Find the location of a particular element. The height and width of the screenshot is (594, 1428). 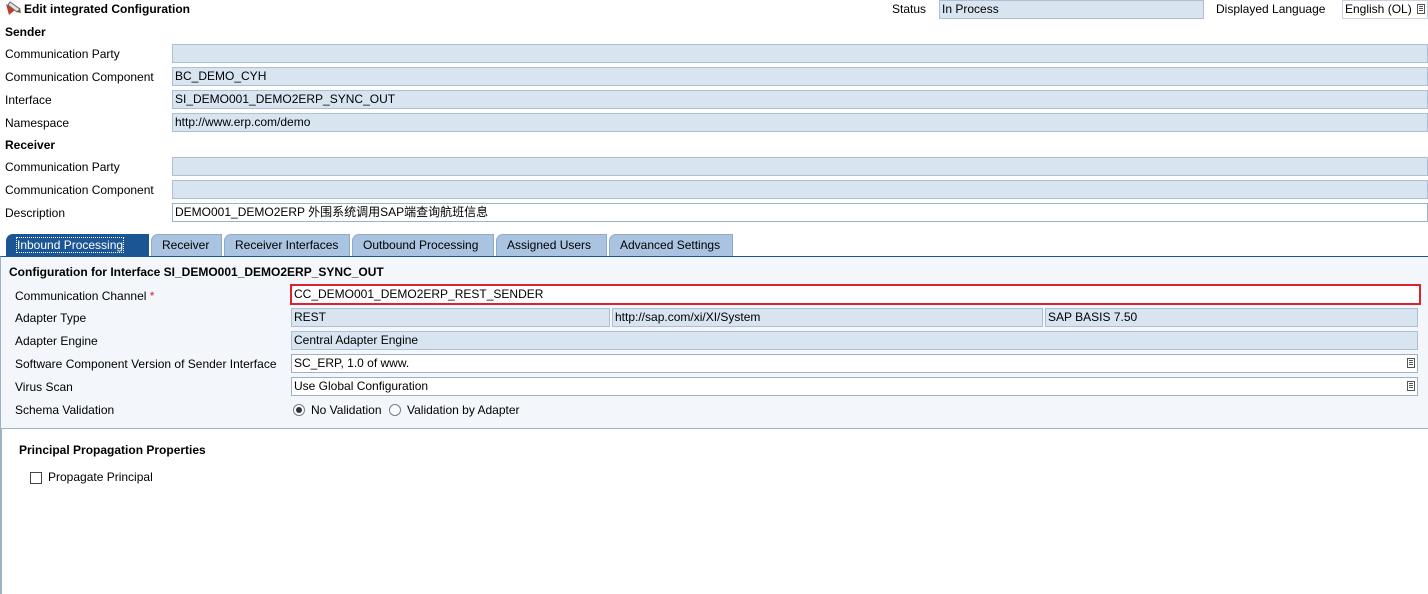

tab-inbound-processing: Inbound Processing is located at coordinates (77, 245).